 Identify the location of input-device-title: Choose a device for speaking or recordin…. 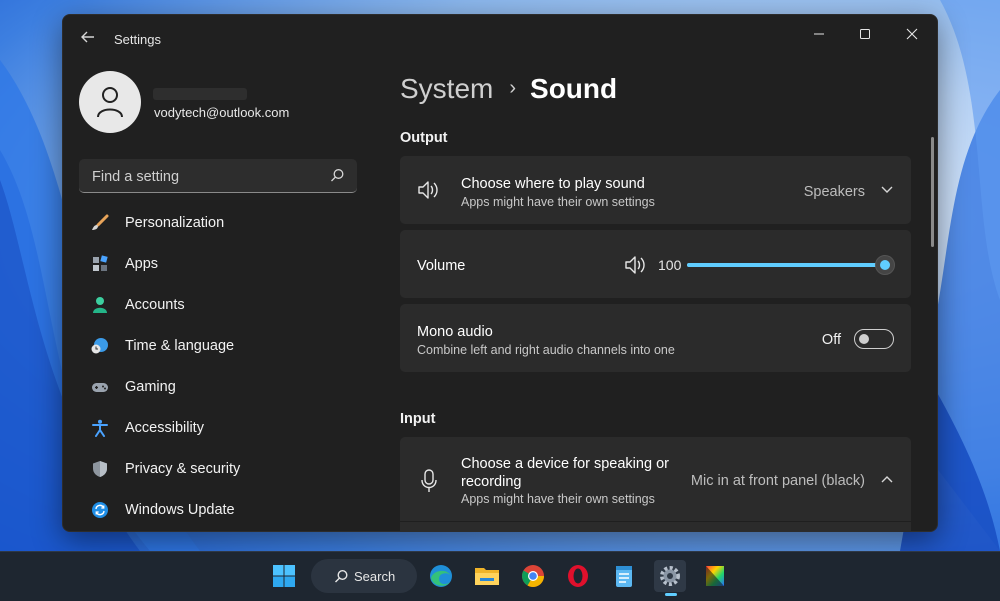
(565, 473).